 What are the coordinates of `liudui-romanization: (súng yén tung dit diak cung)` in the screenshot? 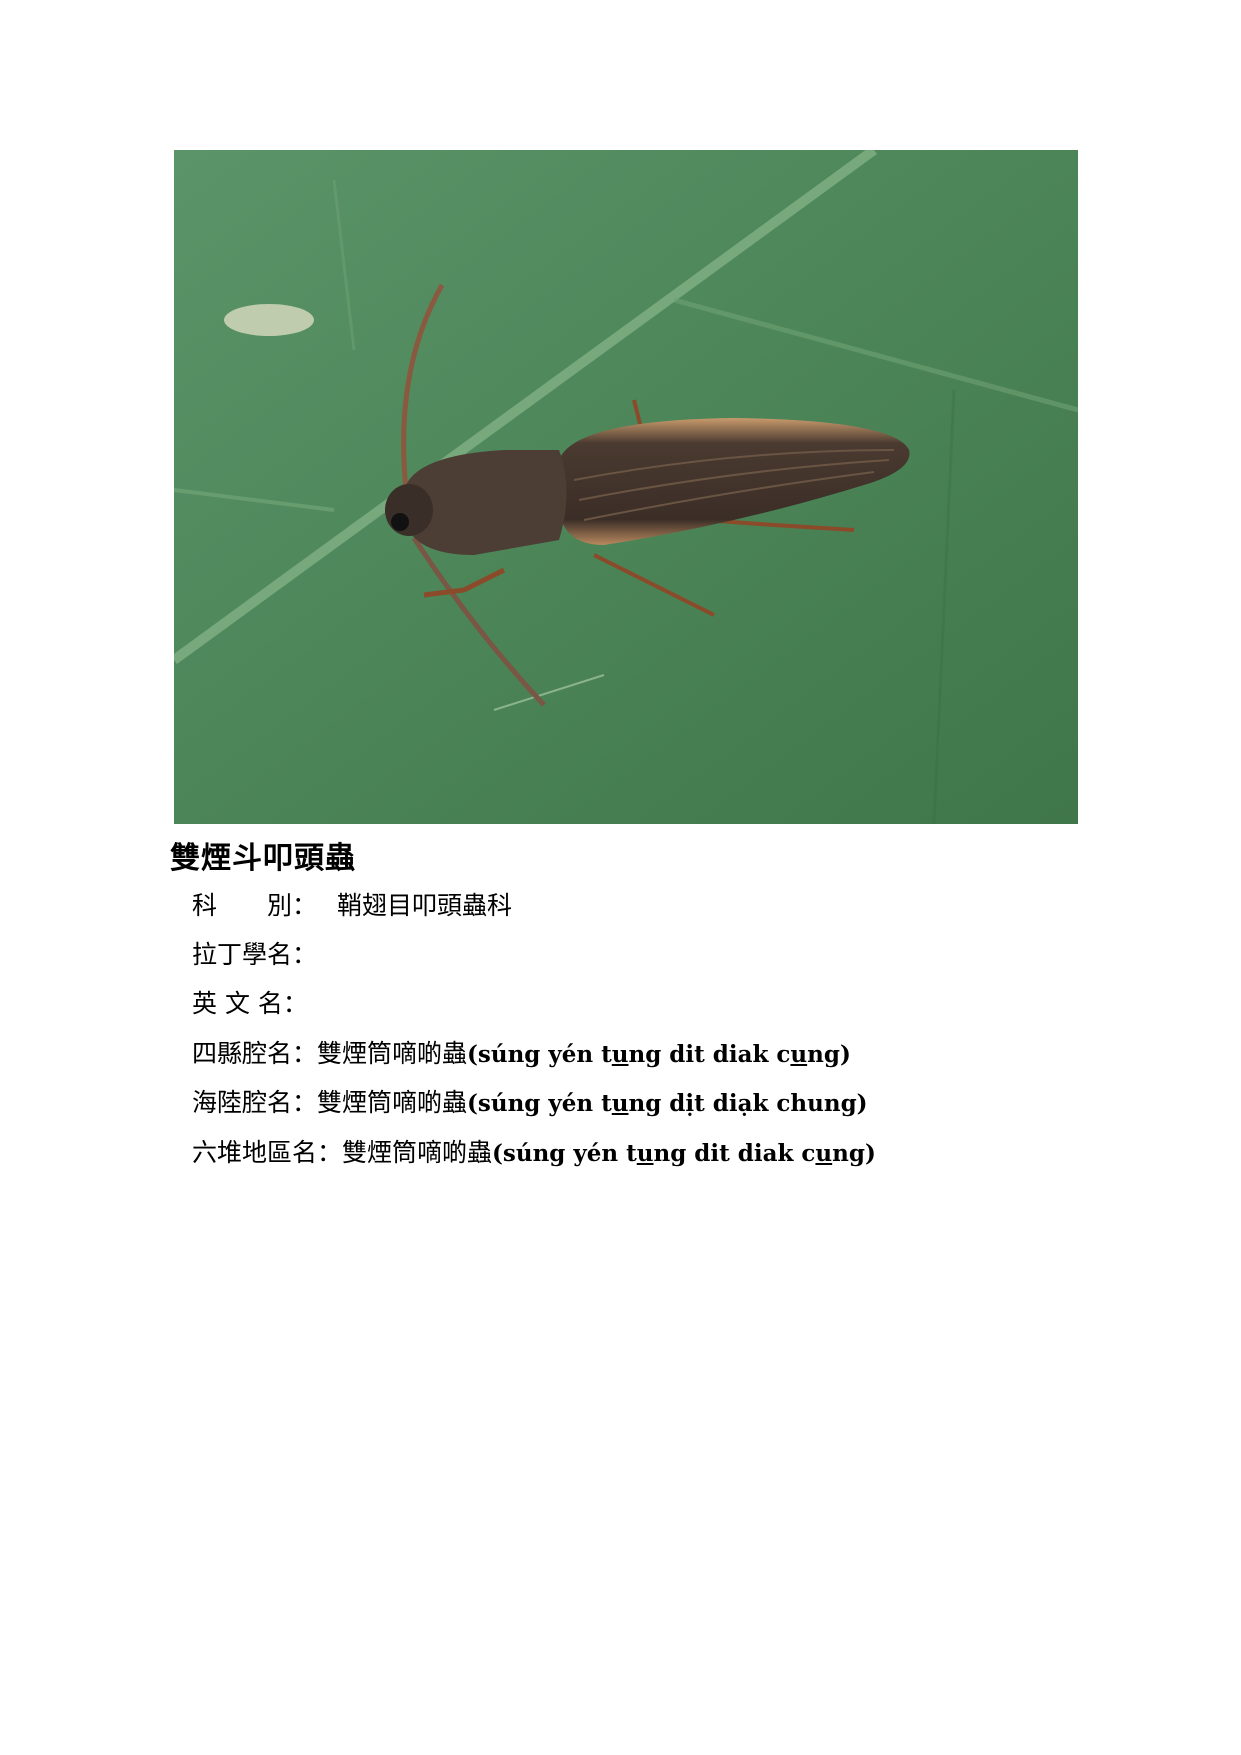 It's located at (684, 1153).